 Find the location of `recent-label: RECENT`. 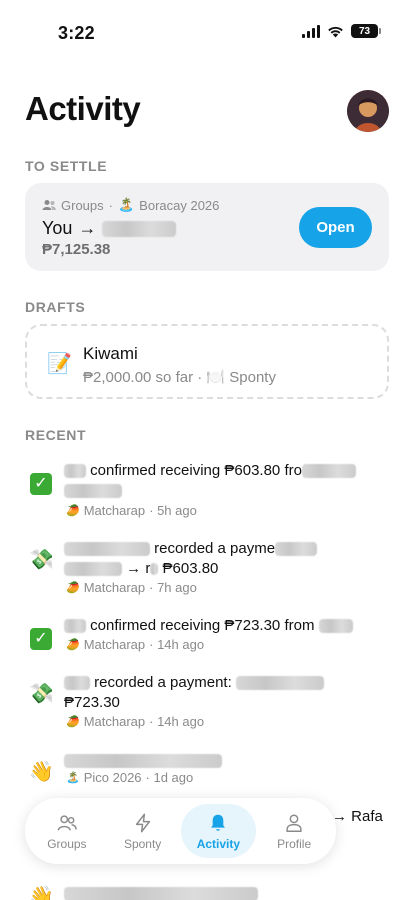

recent-label: RECENT is located at coordinates (56, 435).